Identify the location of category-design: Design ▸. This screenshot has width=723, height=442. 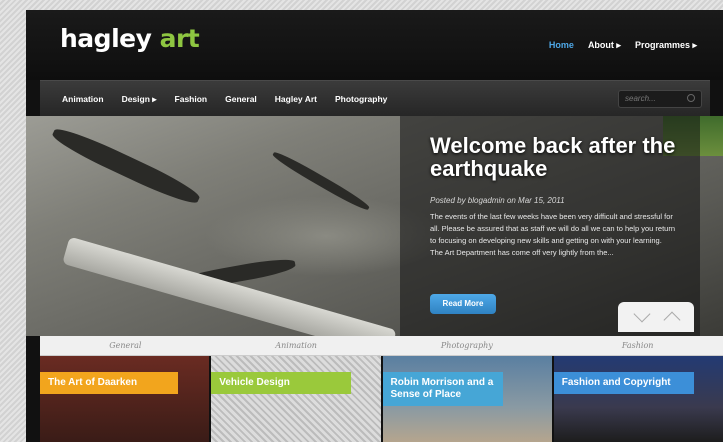
(139, 99).